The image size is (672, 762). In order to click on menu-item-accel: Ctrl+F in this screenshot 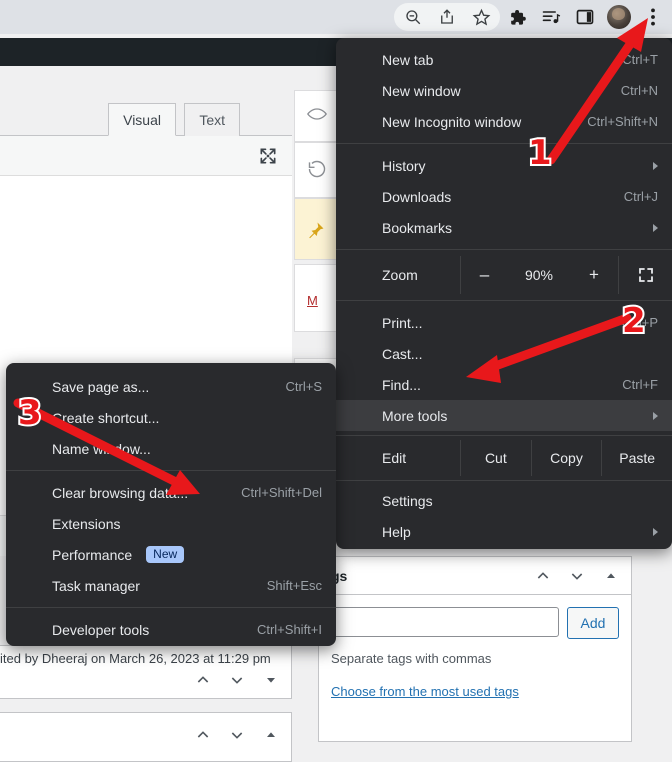, I will do `click(640, 384)`.